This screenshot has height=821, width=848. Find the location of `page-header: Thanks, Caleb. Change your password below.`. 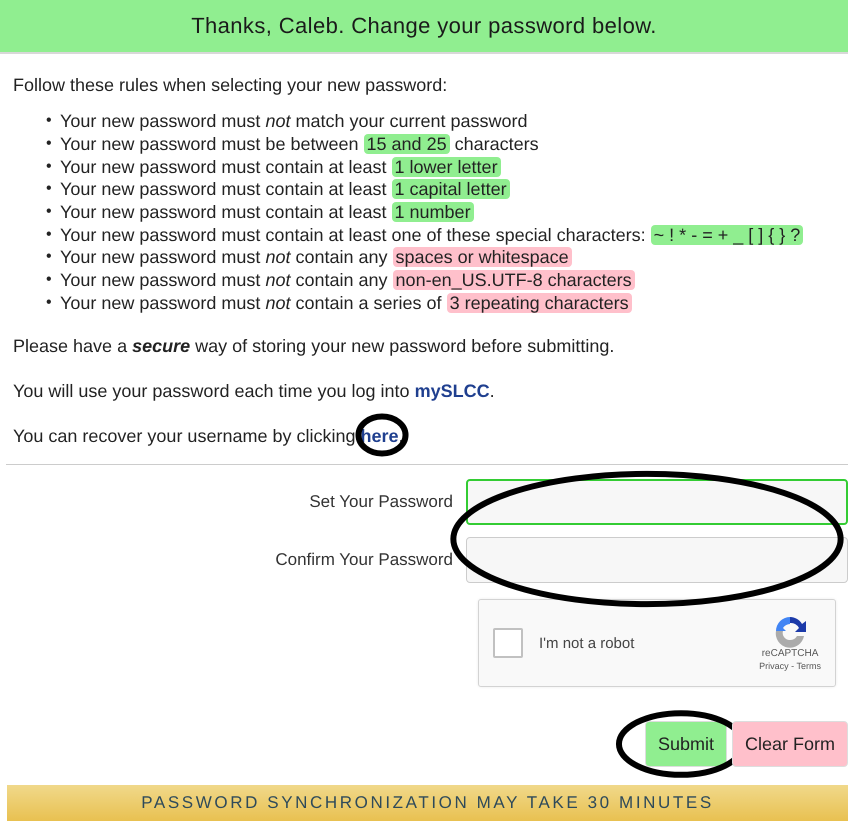

page-header: Thanks, Caleb. Change your password below. is located at coordinates (424, 27).